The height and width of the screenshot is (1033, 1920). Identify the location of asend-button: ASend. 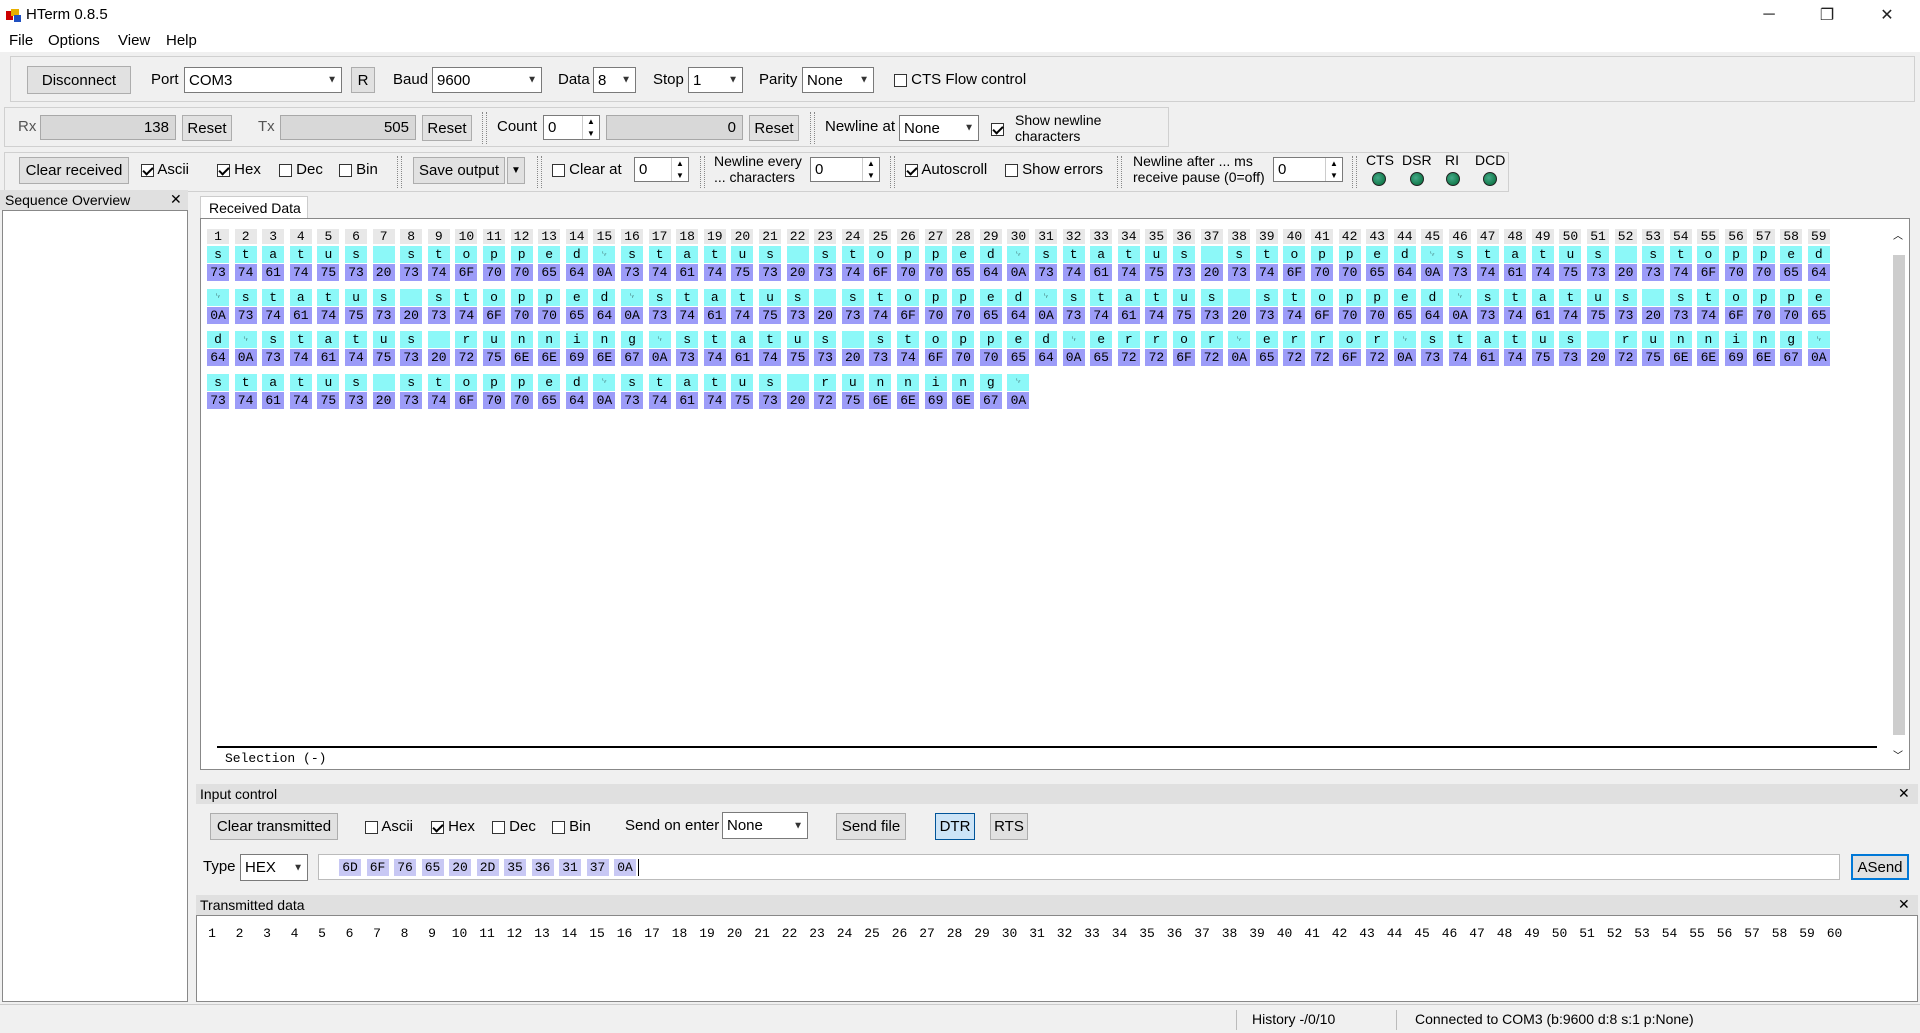
(1880, 867).